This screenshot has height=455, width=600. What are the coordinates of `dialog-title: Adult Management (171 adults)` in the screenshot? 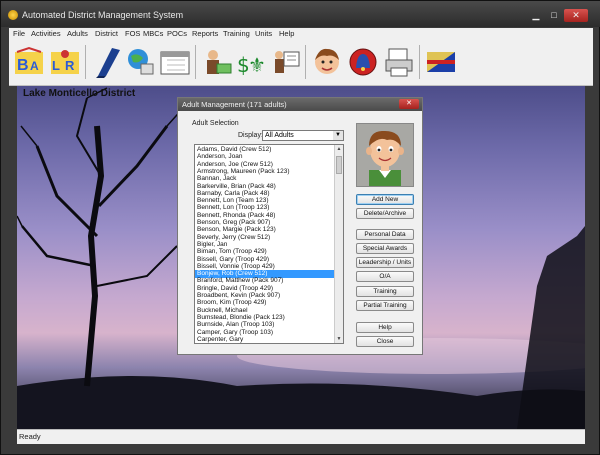 It's located at (234, 104).